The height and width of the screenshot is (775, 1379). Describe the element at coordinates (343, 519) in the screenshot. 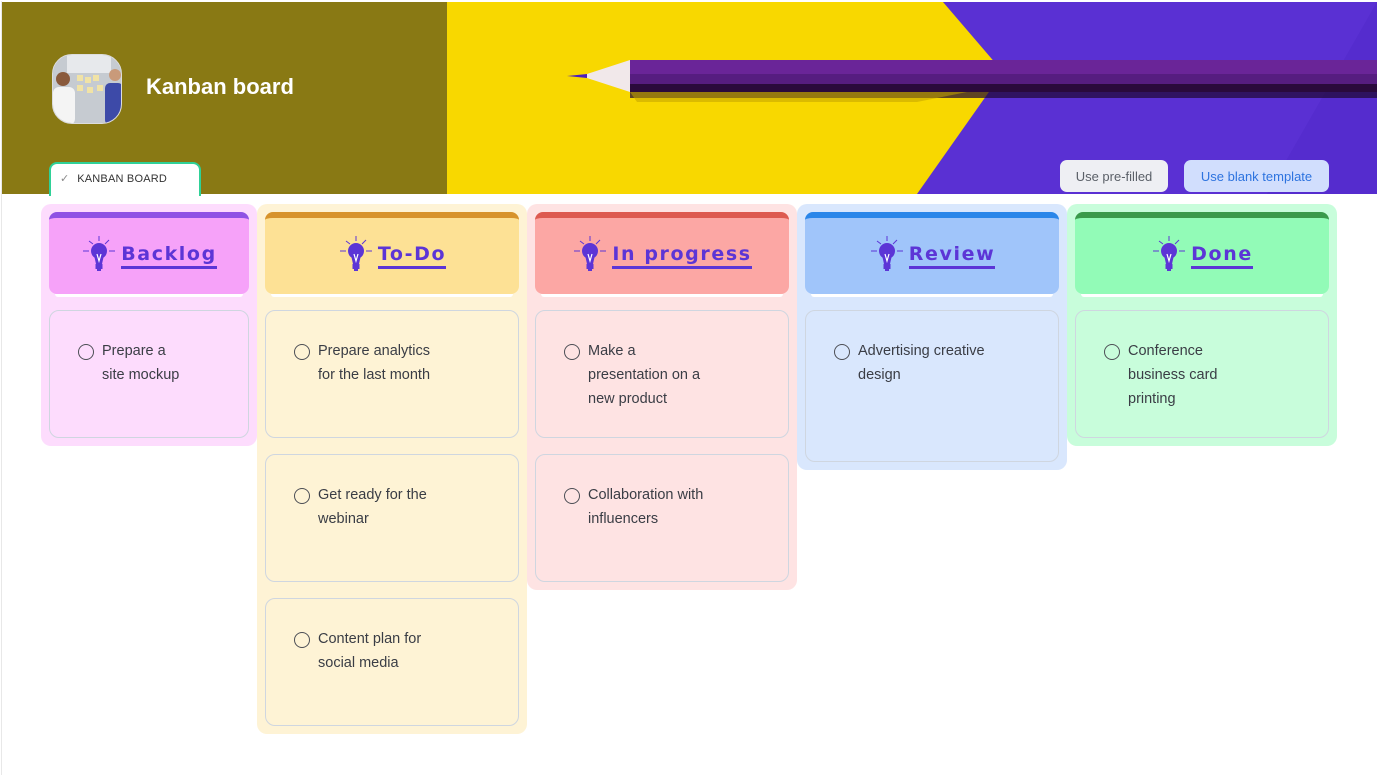

I see `task-text-line: webinar` at that location.